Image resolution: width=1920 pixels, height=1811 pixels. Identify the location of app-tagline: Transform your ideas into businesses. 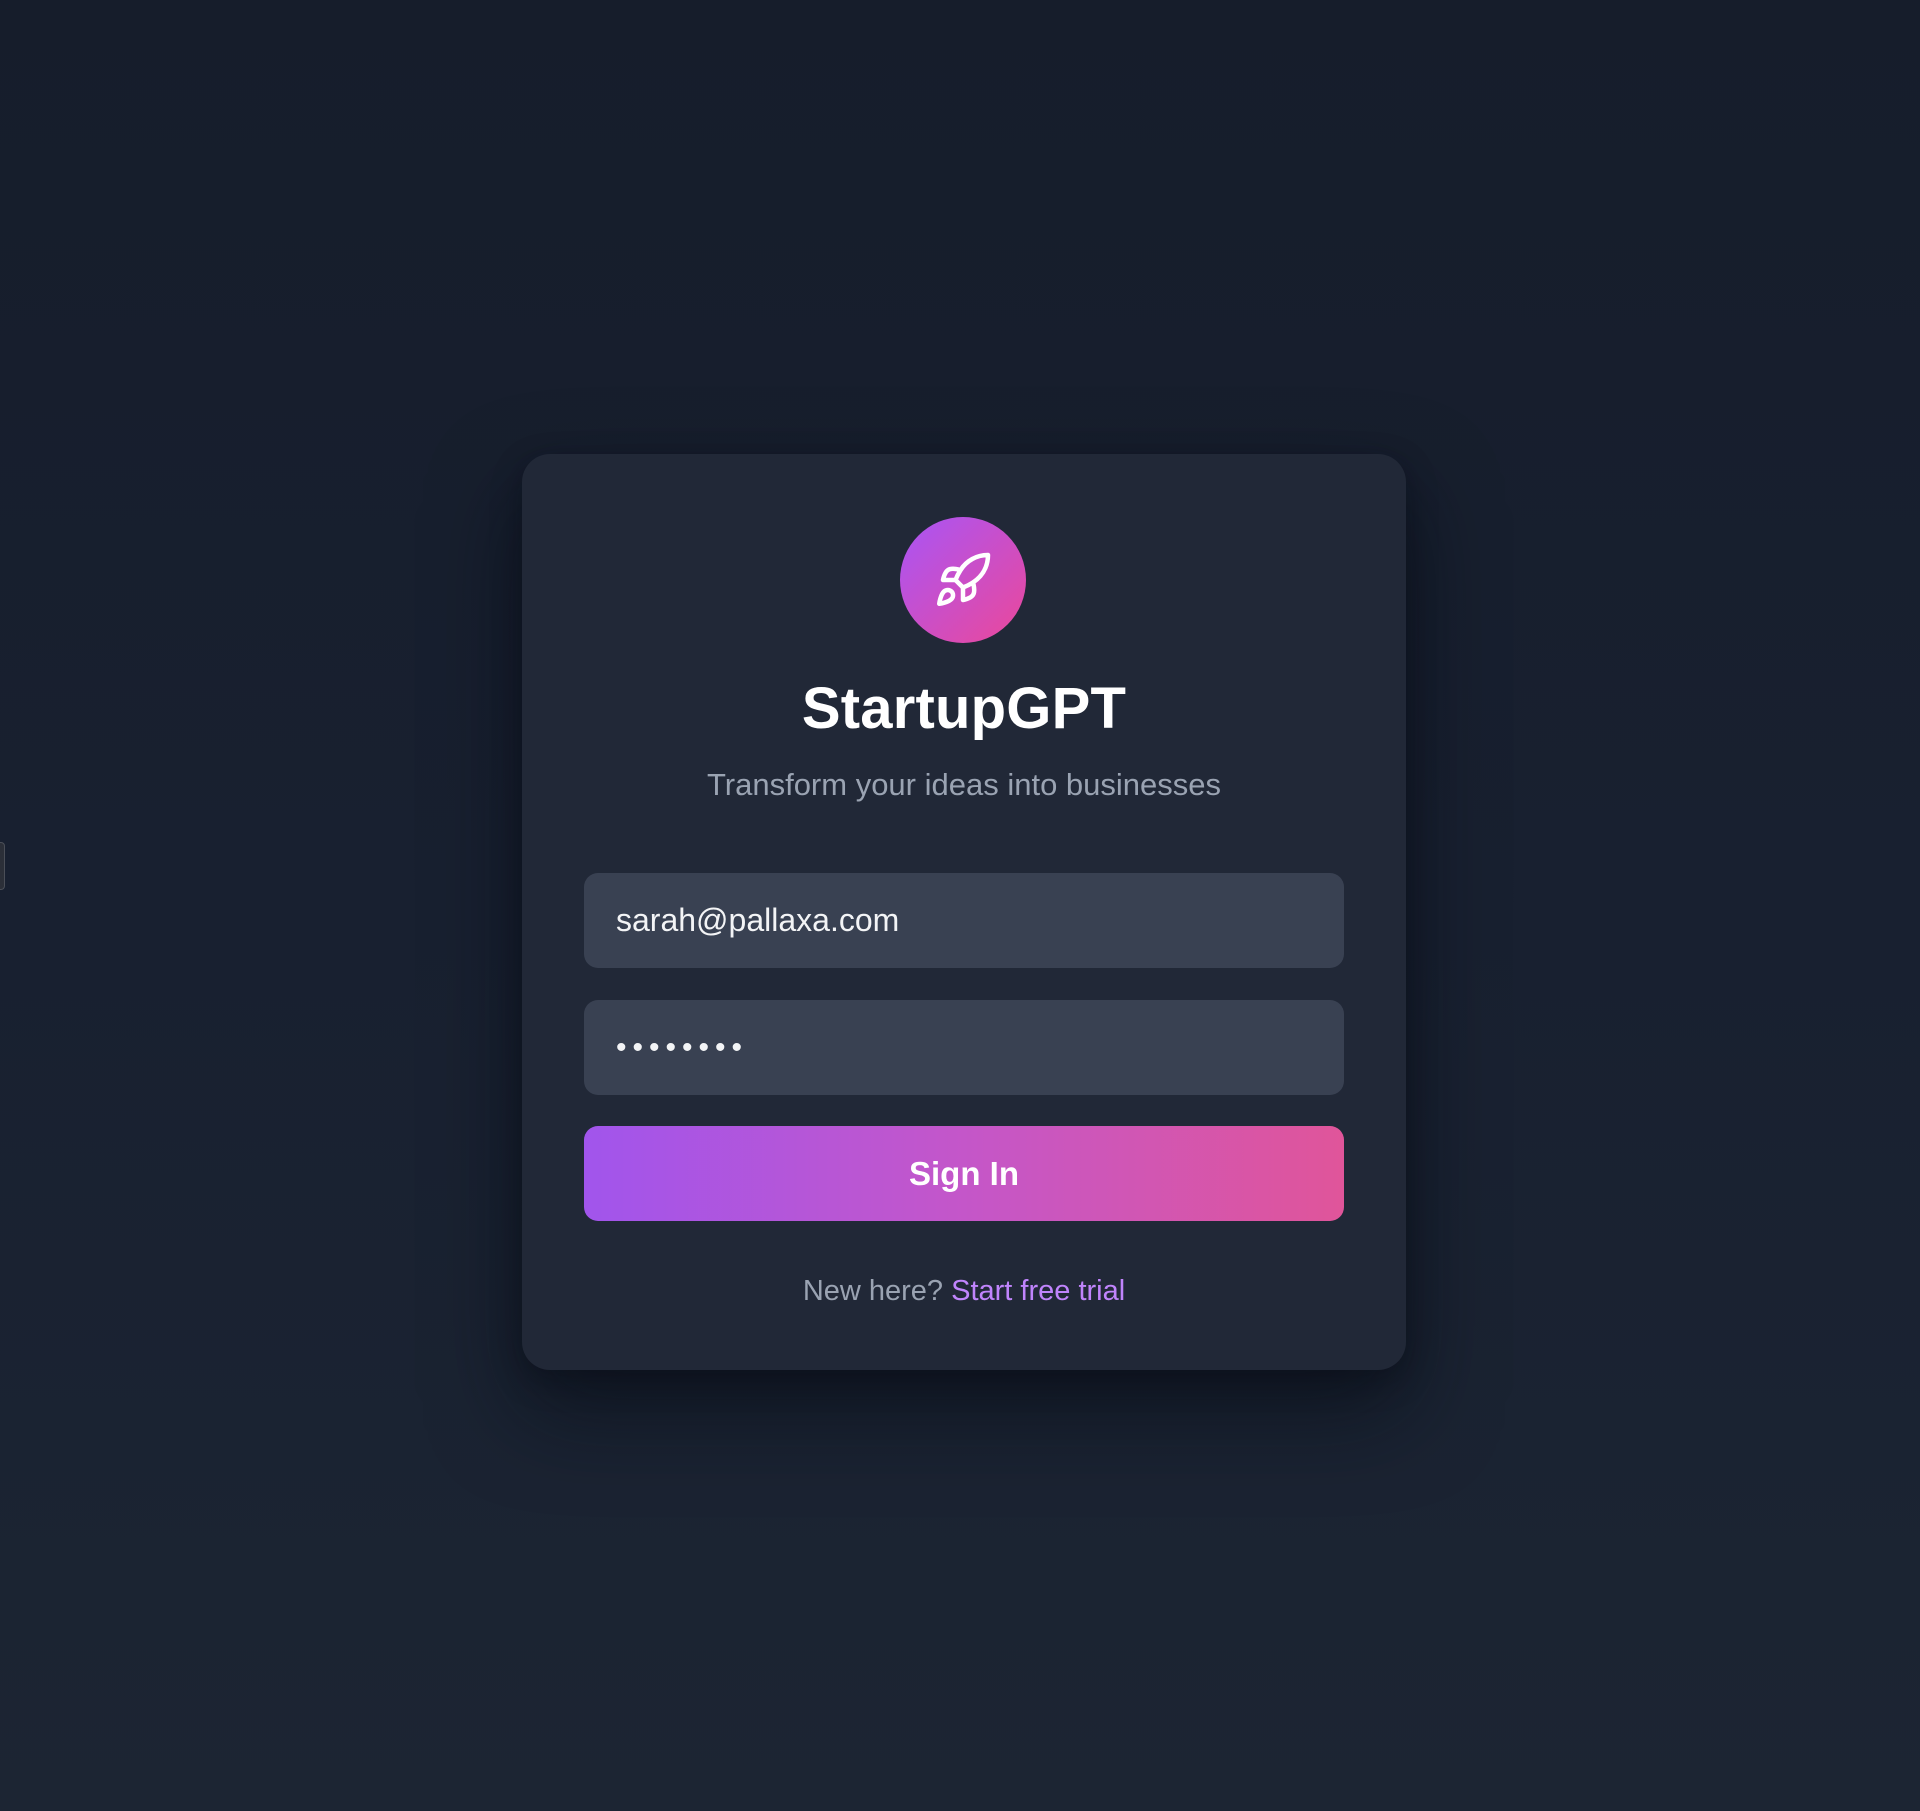
(964, 784).